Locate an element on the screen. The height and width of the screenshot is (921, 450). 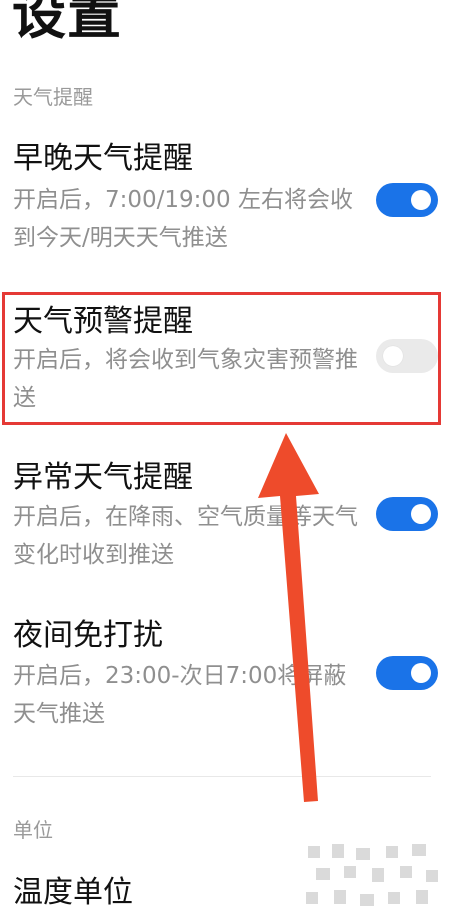
item-title: 温度单位 is located at coordinates (73, 892).